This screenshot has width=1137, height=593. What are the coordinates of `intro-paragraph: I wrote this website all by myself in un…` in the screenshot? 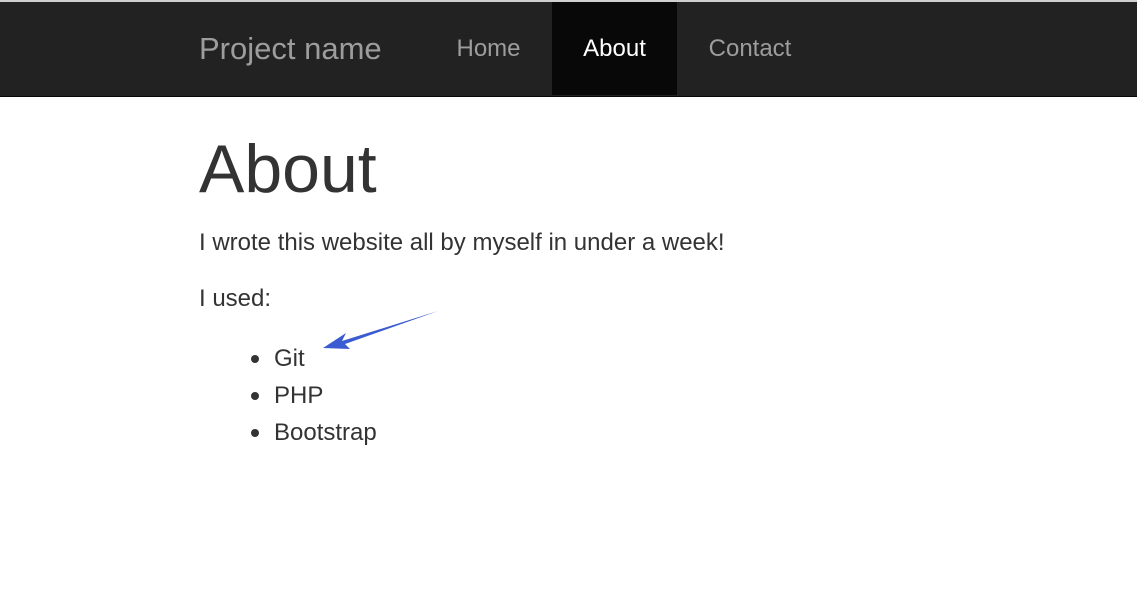 It's located at (462, 242).